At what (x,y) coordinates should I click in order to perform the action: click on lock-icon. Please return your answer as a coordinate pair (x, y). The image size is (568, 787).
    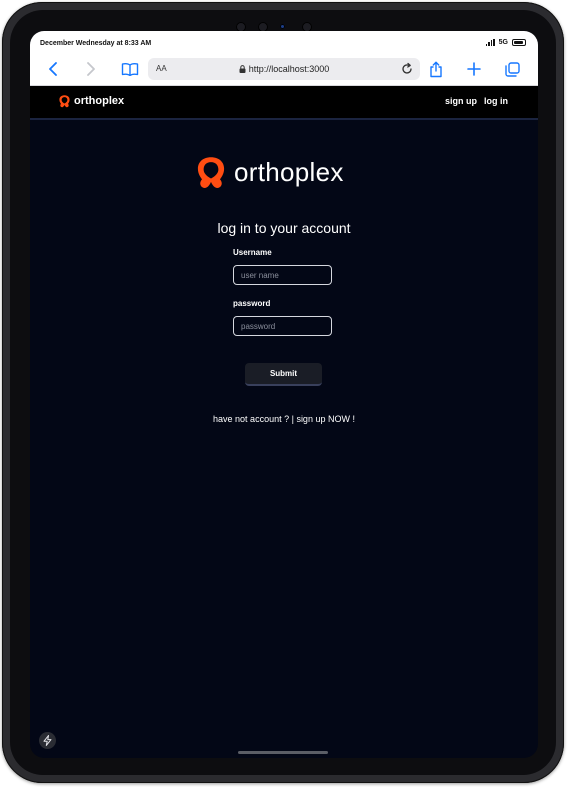
    Looking at the image, I should click on (242, 69).